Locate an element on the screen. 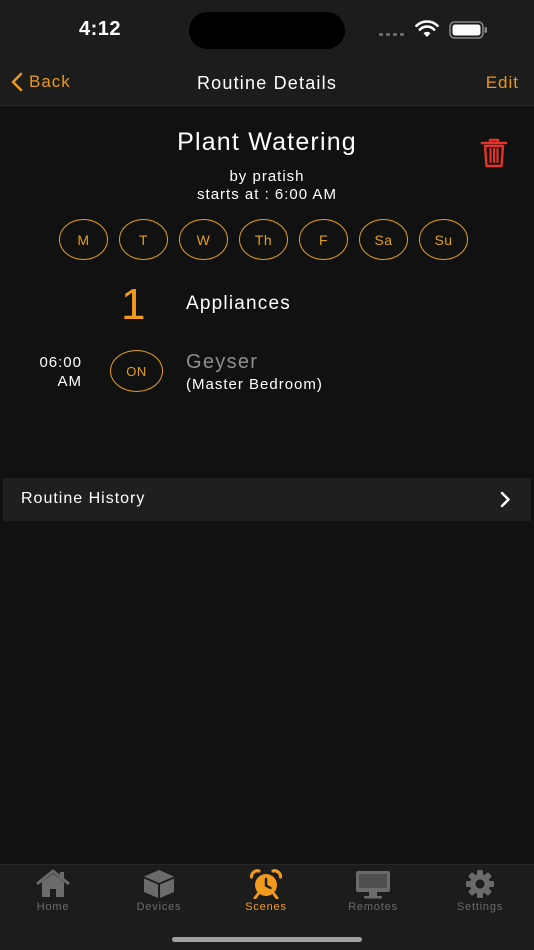  schedule-time-ampm: AM is located at coordinates (69, 381).